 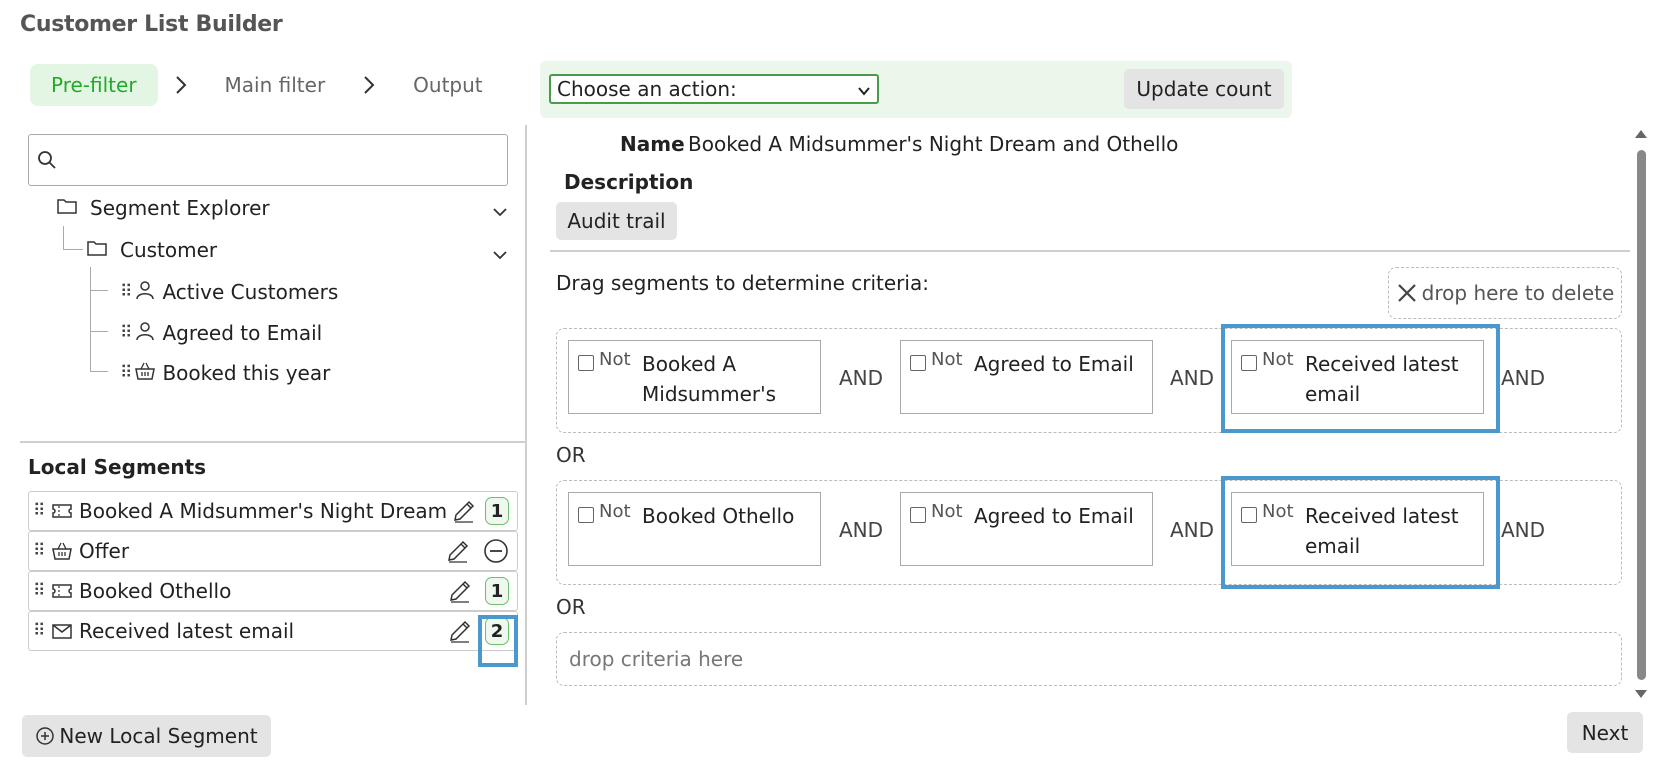 I want to click on scroll-thumb, so click(x=1641, y=415).